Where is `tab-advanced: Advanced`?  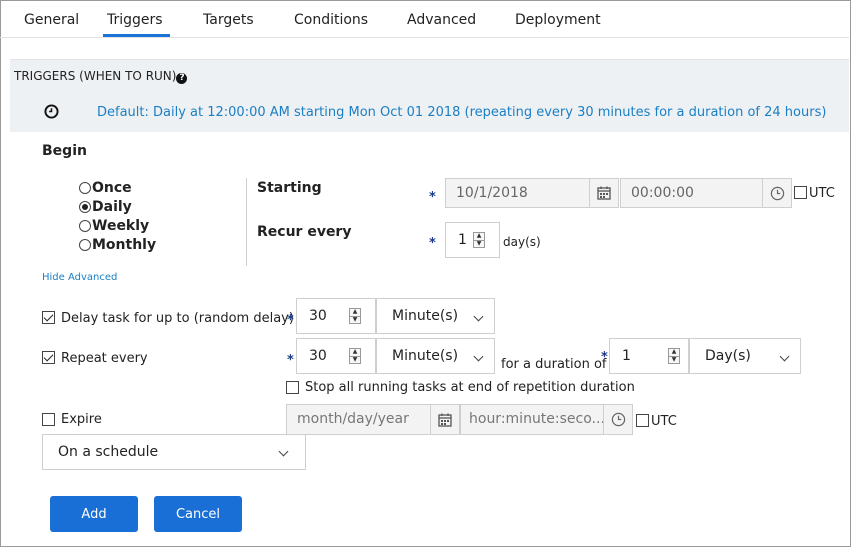
tab-advanced: Advanced is located at coordinates (441, 20).